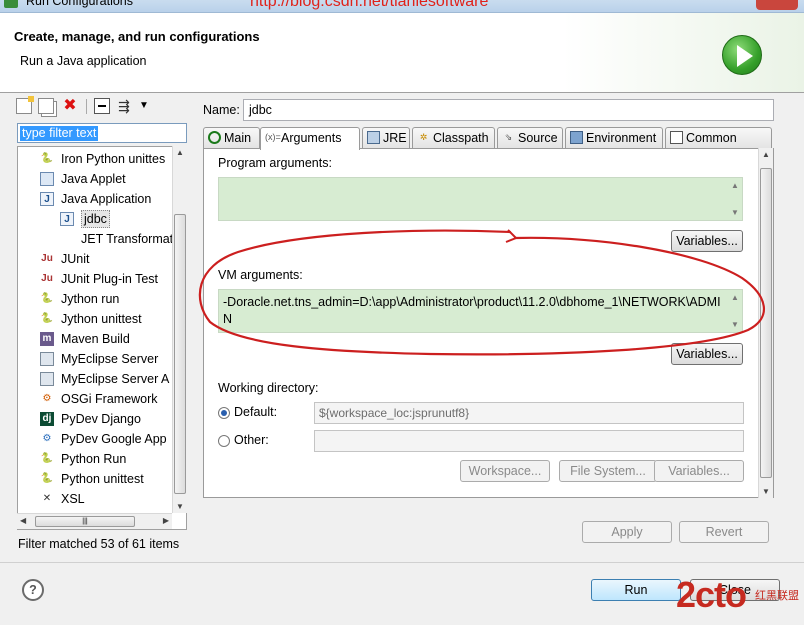 The width and height of the screenshot is (804, 625). I want to click on duplicate-config-icon, so click(46, 106).